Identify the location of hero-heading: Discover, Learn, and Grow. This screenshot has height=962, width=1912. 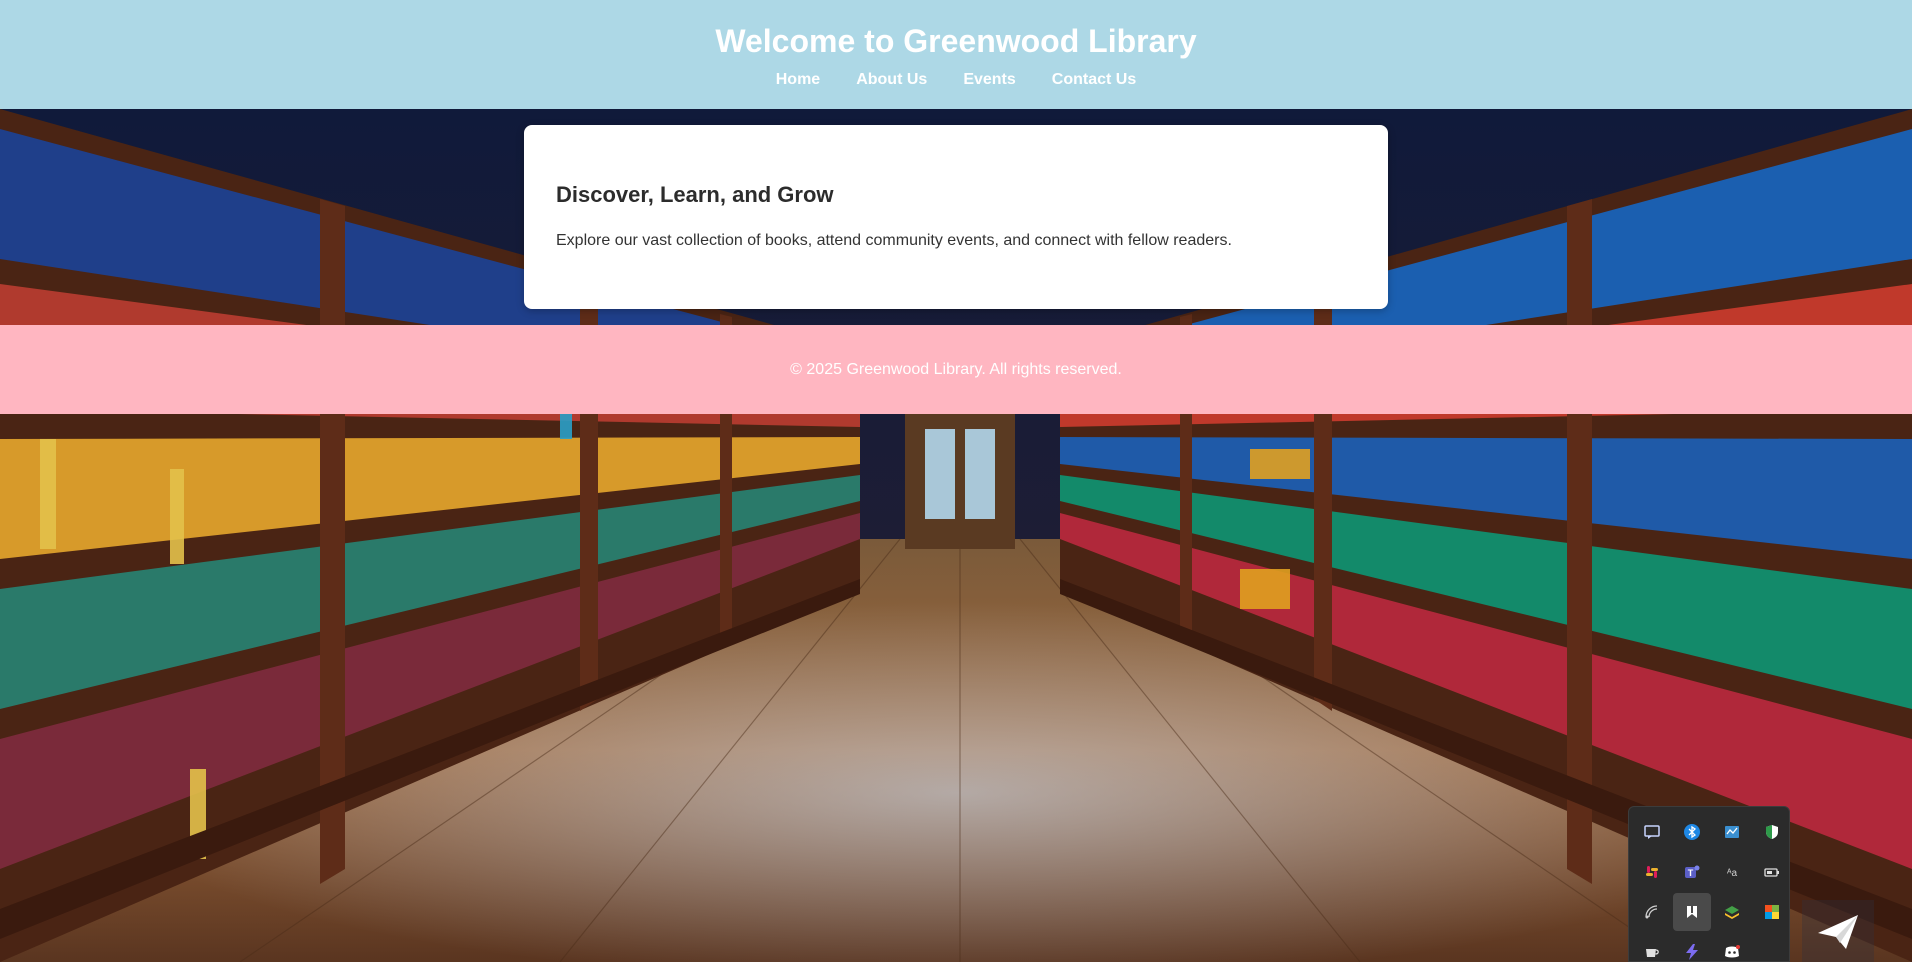
(695, 194).